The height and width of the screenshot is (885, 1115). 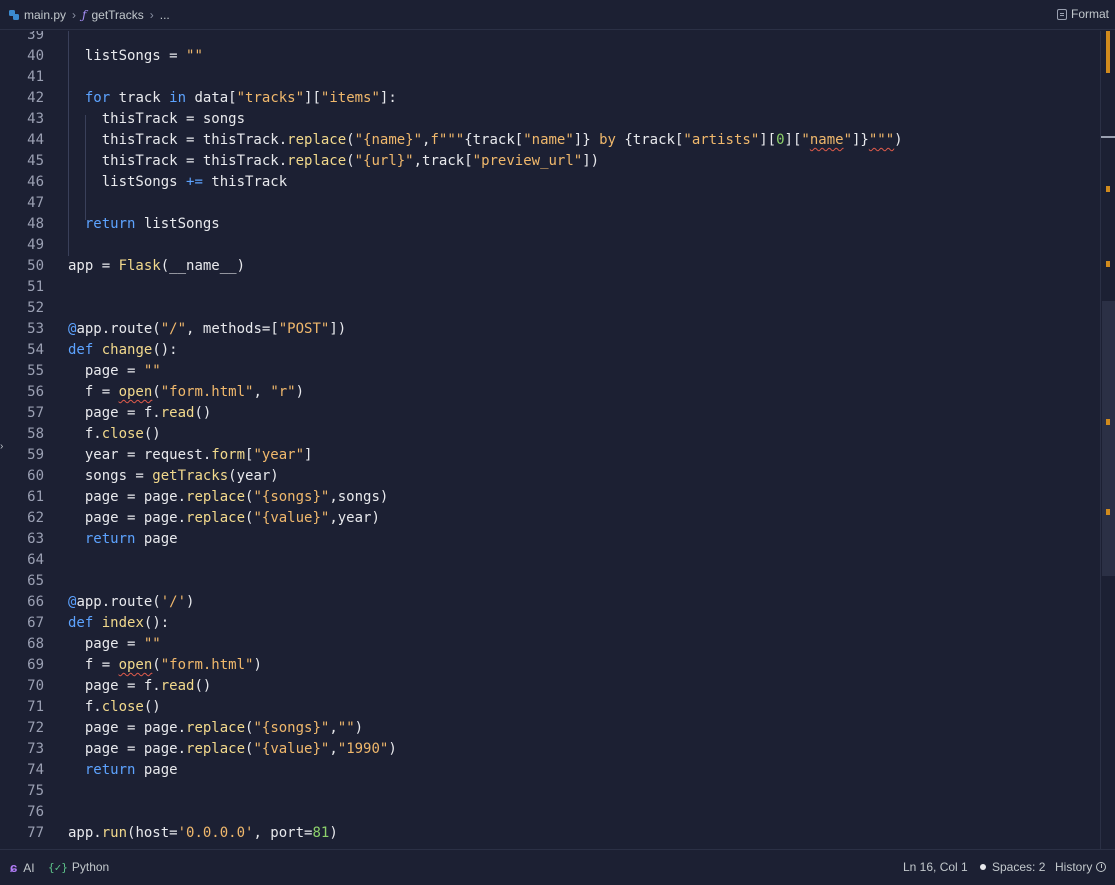 I want to click on code-token: "tracks", so click(x=270, y=98).